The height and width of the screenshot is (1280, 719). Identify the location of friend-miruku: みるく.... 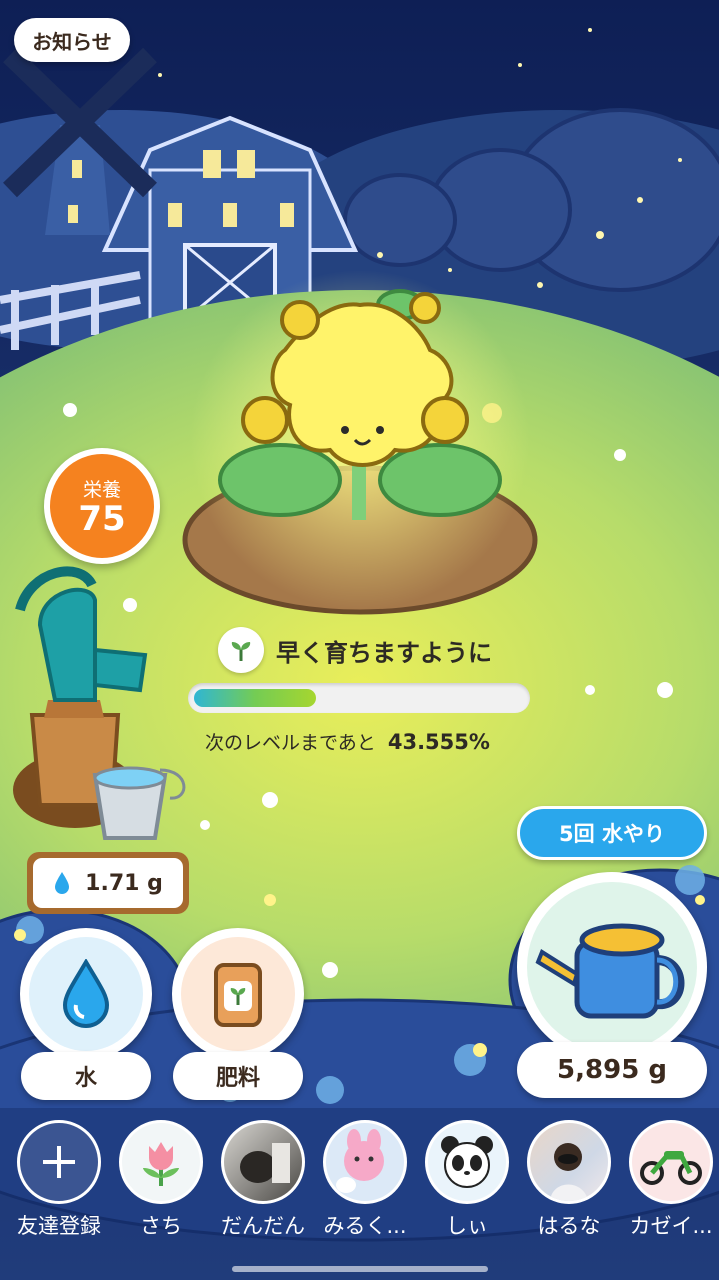
(365, 1180).